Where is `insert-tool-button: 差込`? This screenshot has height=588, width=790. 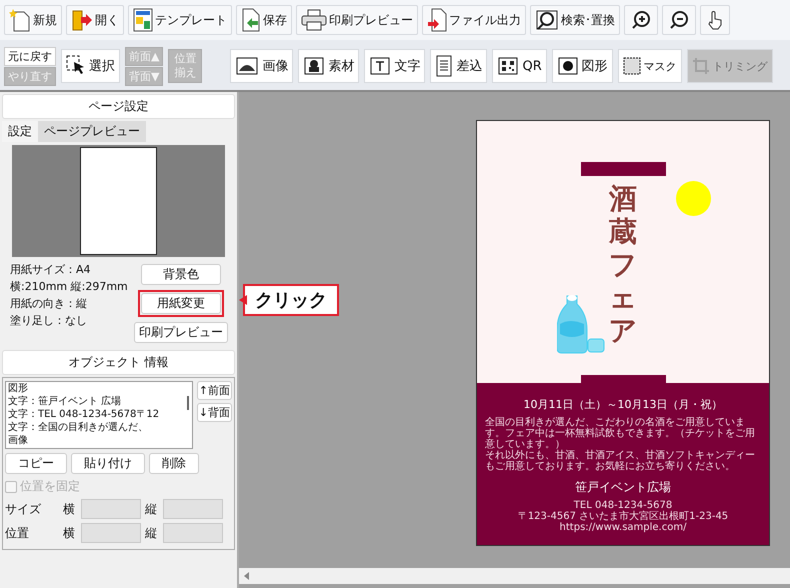 insert-tool-button: 差込 is located at coordinates (459, 66).